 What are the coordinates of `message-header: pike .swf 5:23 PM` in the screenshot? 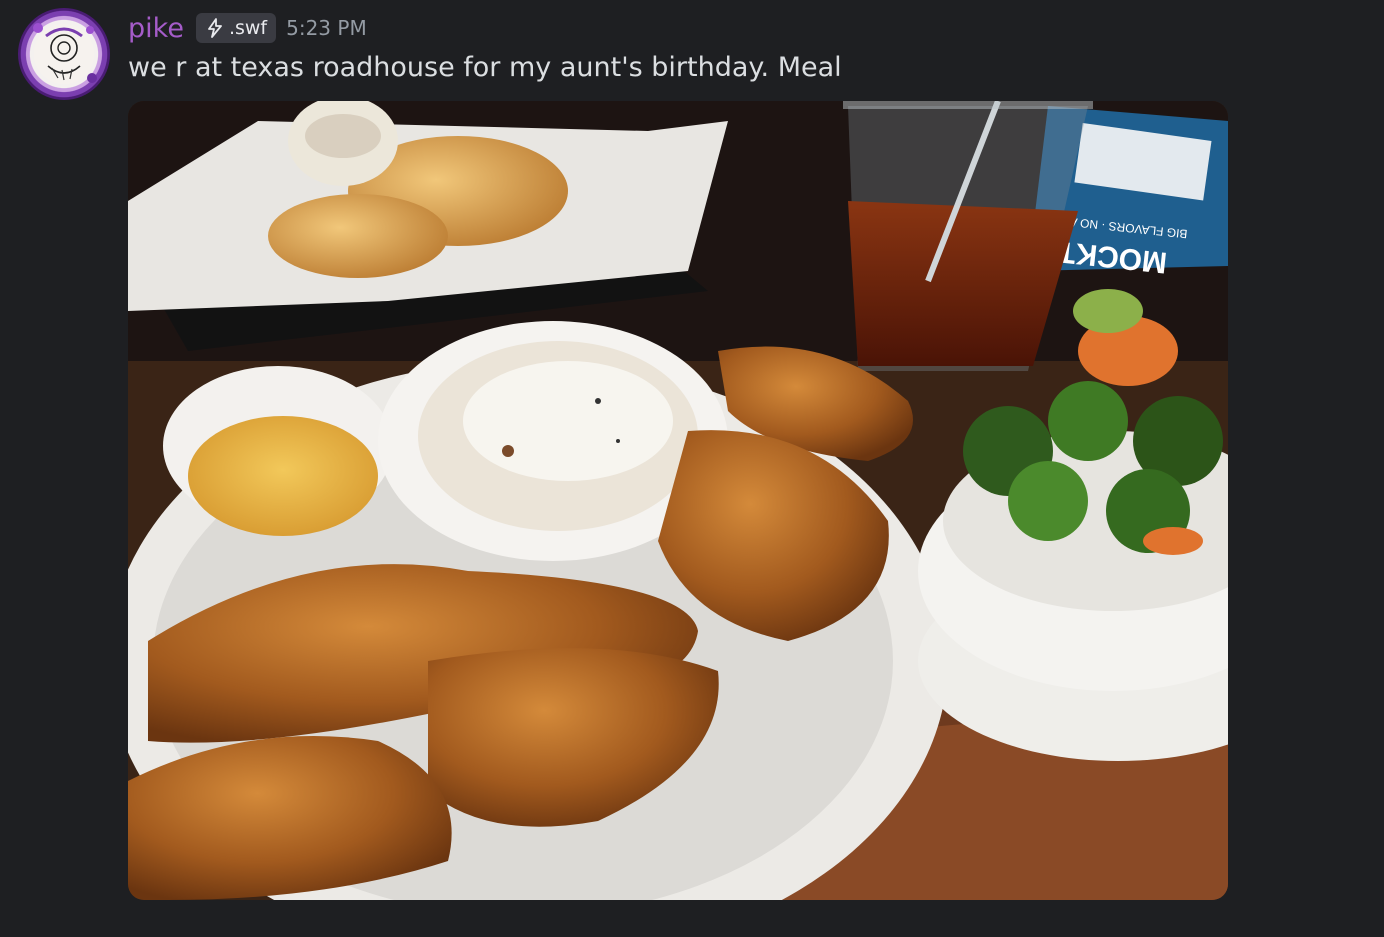 It's located at (247, 28).